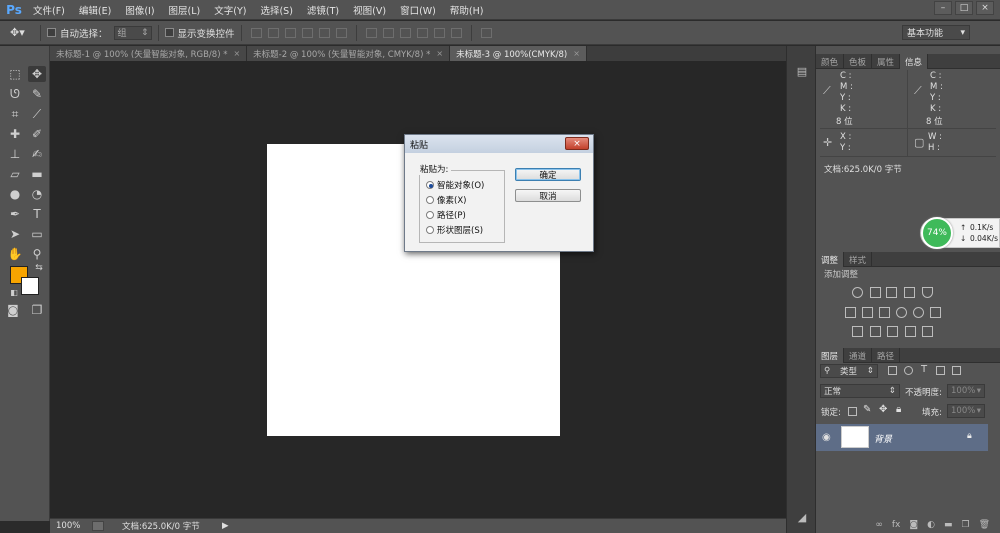 This screenshot has width=1000, height=533. Describe the element at coordinates (826, 437) in the screenshot. I see `visibility-eye-icon: ◉` at that location.